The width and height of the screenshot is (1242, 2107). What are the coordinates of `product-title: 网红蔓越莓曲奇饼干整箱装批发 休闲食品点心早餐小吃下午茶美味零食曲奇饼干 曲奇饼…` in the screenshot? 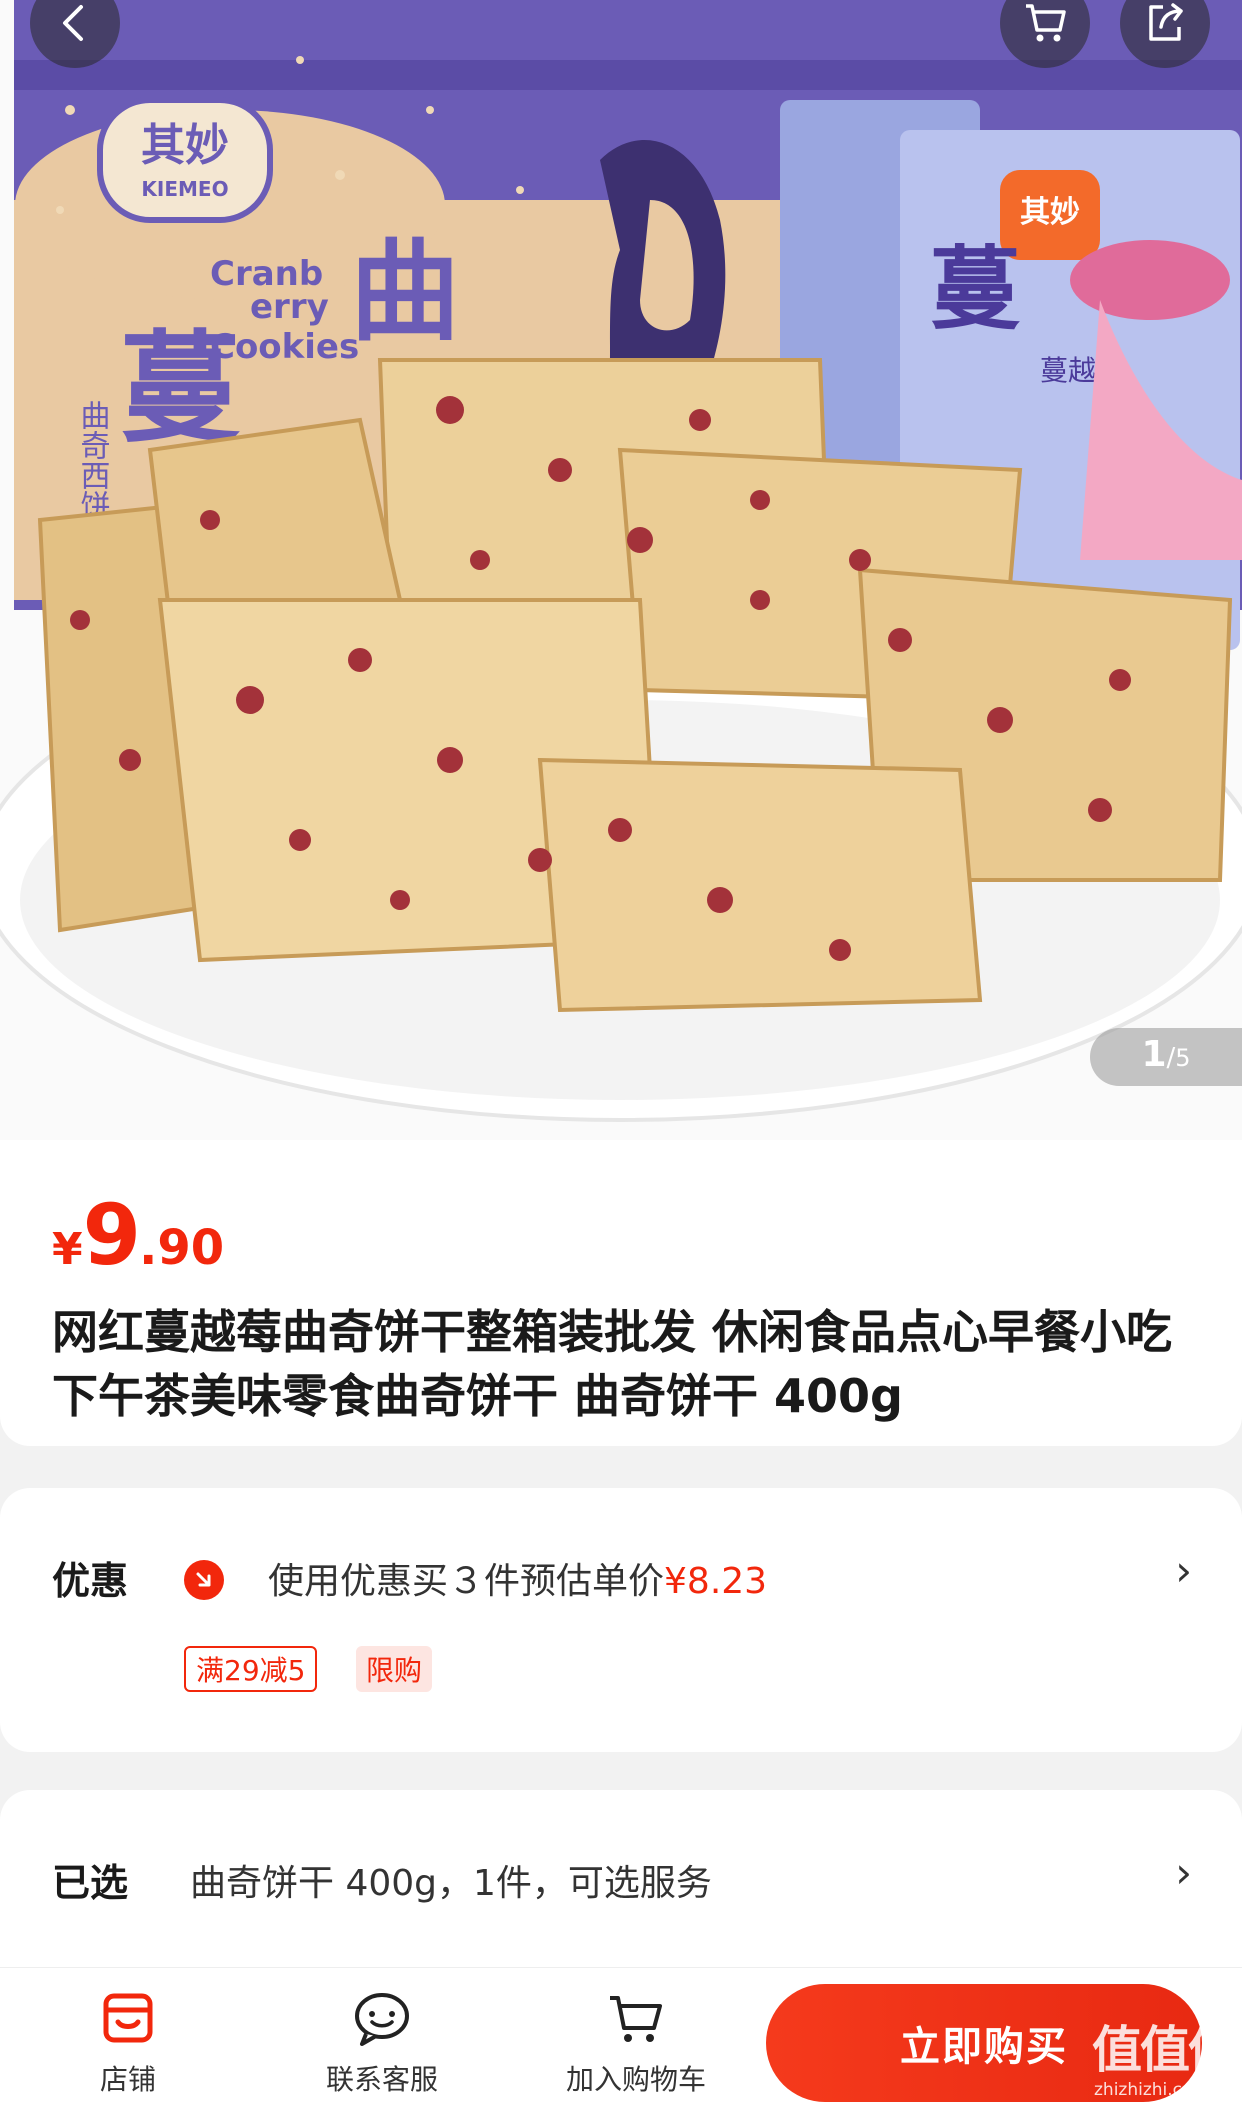 It's located at (612, 1364).